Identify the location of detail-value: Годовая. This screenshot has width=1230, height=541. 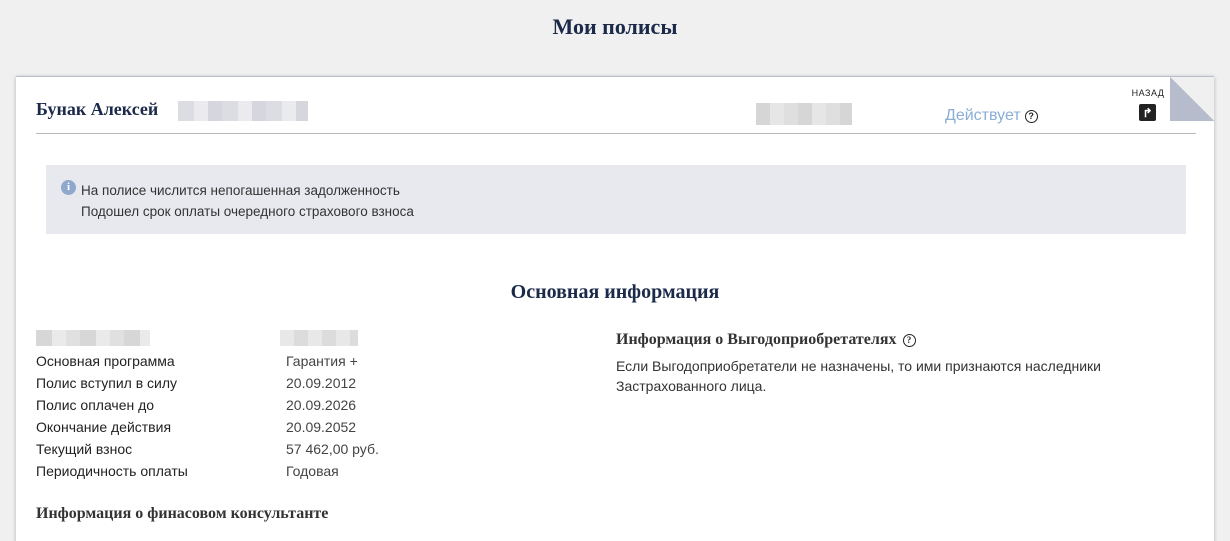
(312, 471).